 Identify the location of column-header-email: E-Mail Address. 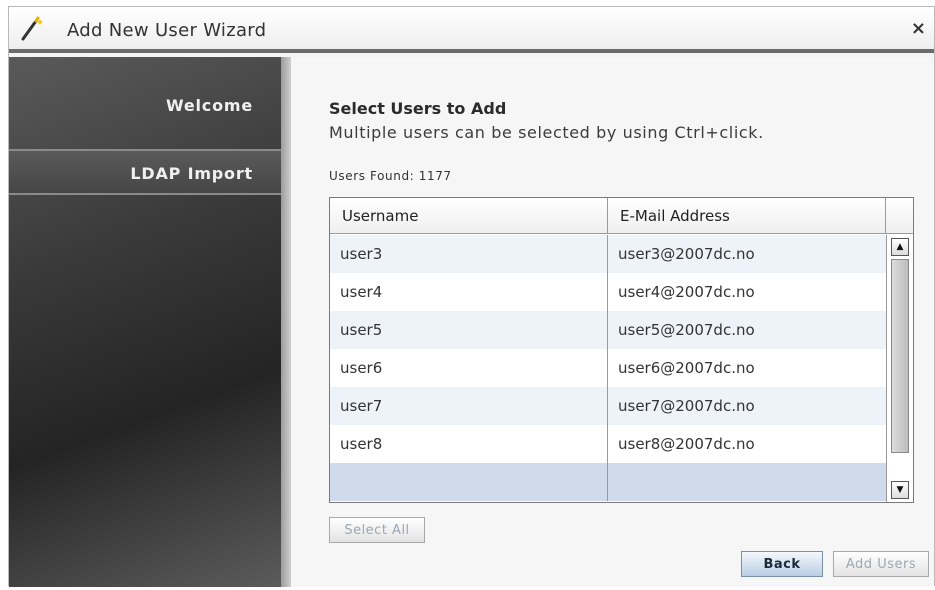
(747, 216).